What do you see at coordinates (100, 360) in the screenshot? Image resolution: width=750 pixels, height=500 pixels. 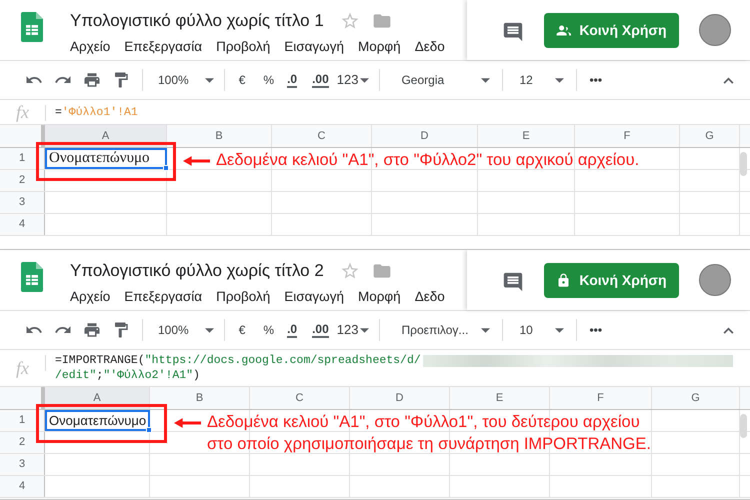 I see `formula-text: =IMPORTRANGE(` at bounding box center [100, 360].